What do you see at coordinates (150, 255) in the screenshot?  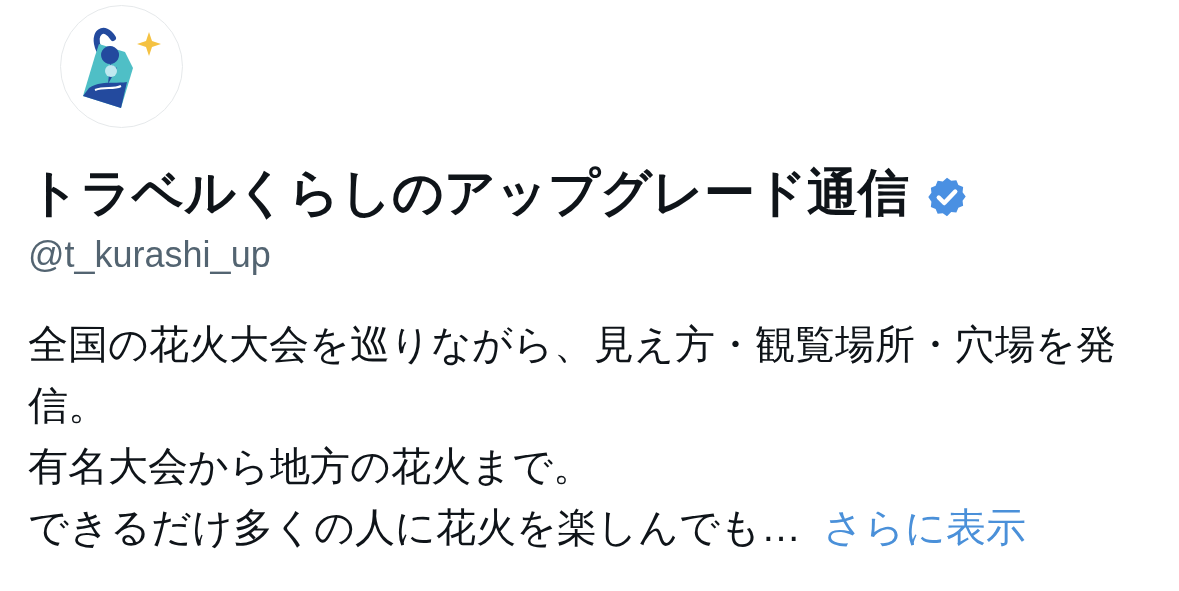 I see `username: @t_kurashi_up` at bounding box center [150, 255].